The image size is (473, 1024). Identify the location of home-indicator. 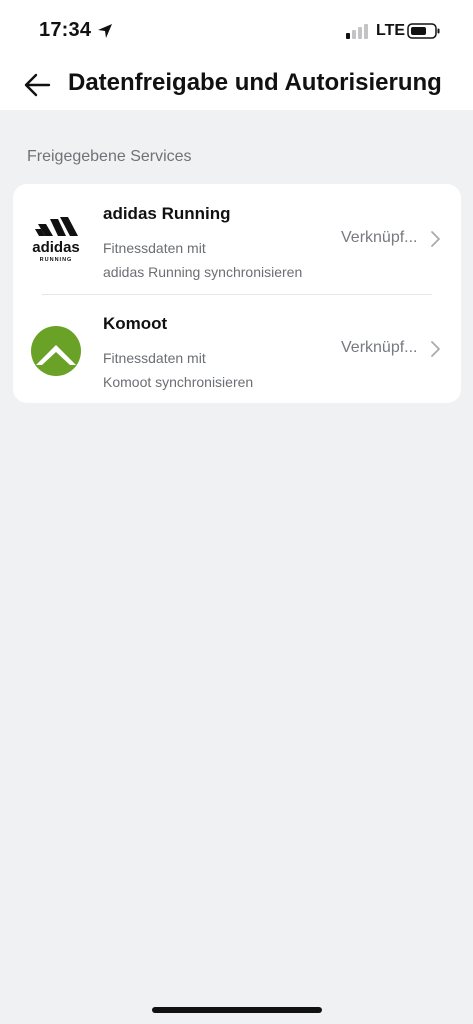
(237, 1010).